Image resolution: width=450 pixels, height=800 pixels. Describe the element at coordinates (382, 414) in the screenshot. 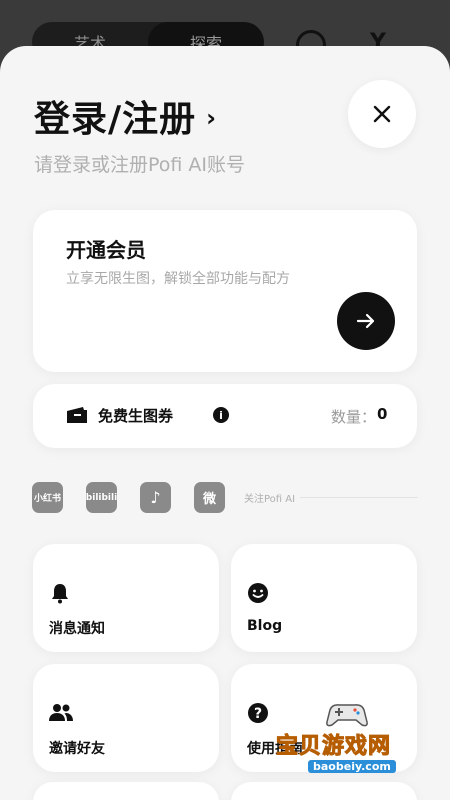

I see `coupon-count-value: 0` at that location.